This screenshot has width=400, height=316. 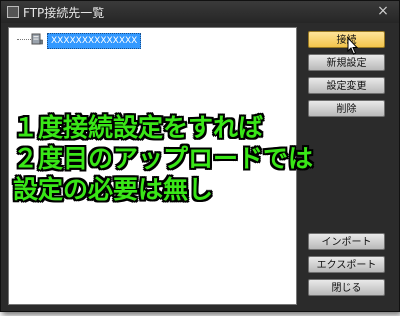 I want to click on export-button: エクスポート, so click(x=346, y=264).